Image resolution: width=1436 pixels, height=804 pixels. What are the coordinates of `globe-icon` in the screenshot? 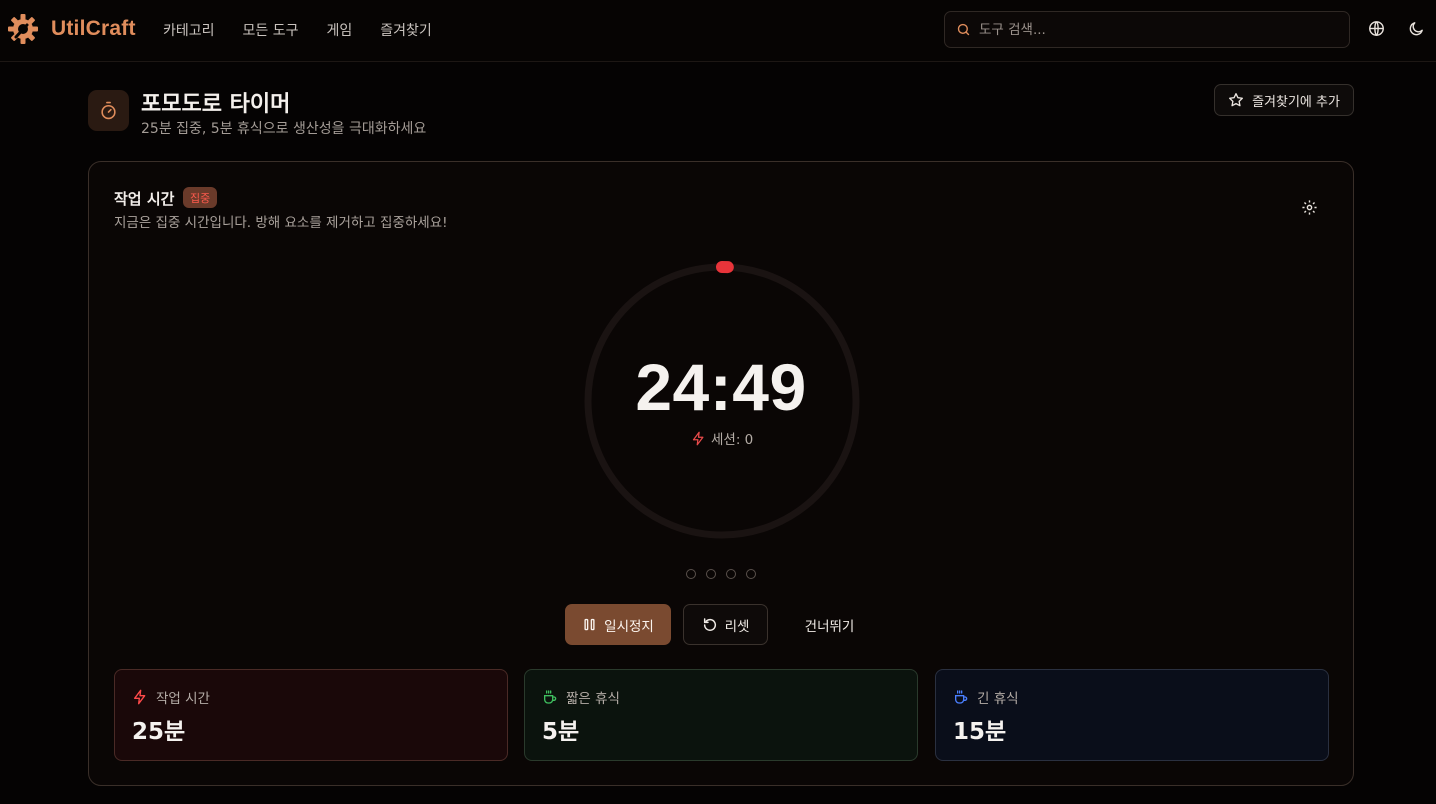 It's located at (1376, 28).